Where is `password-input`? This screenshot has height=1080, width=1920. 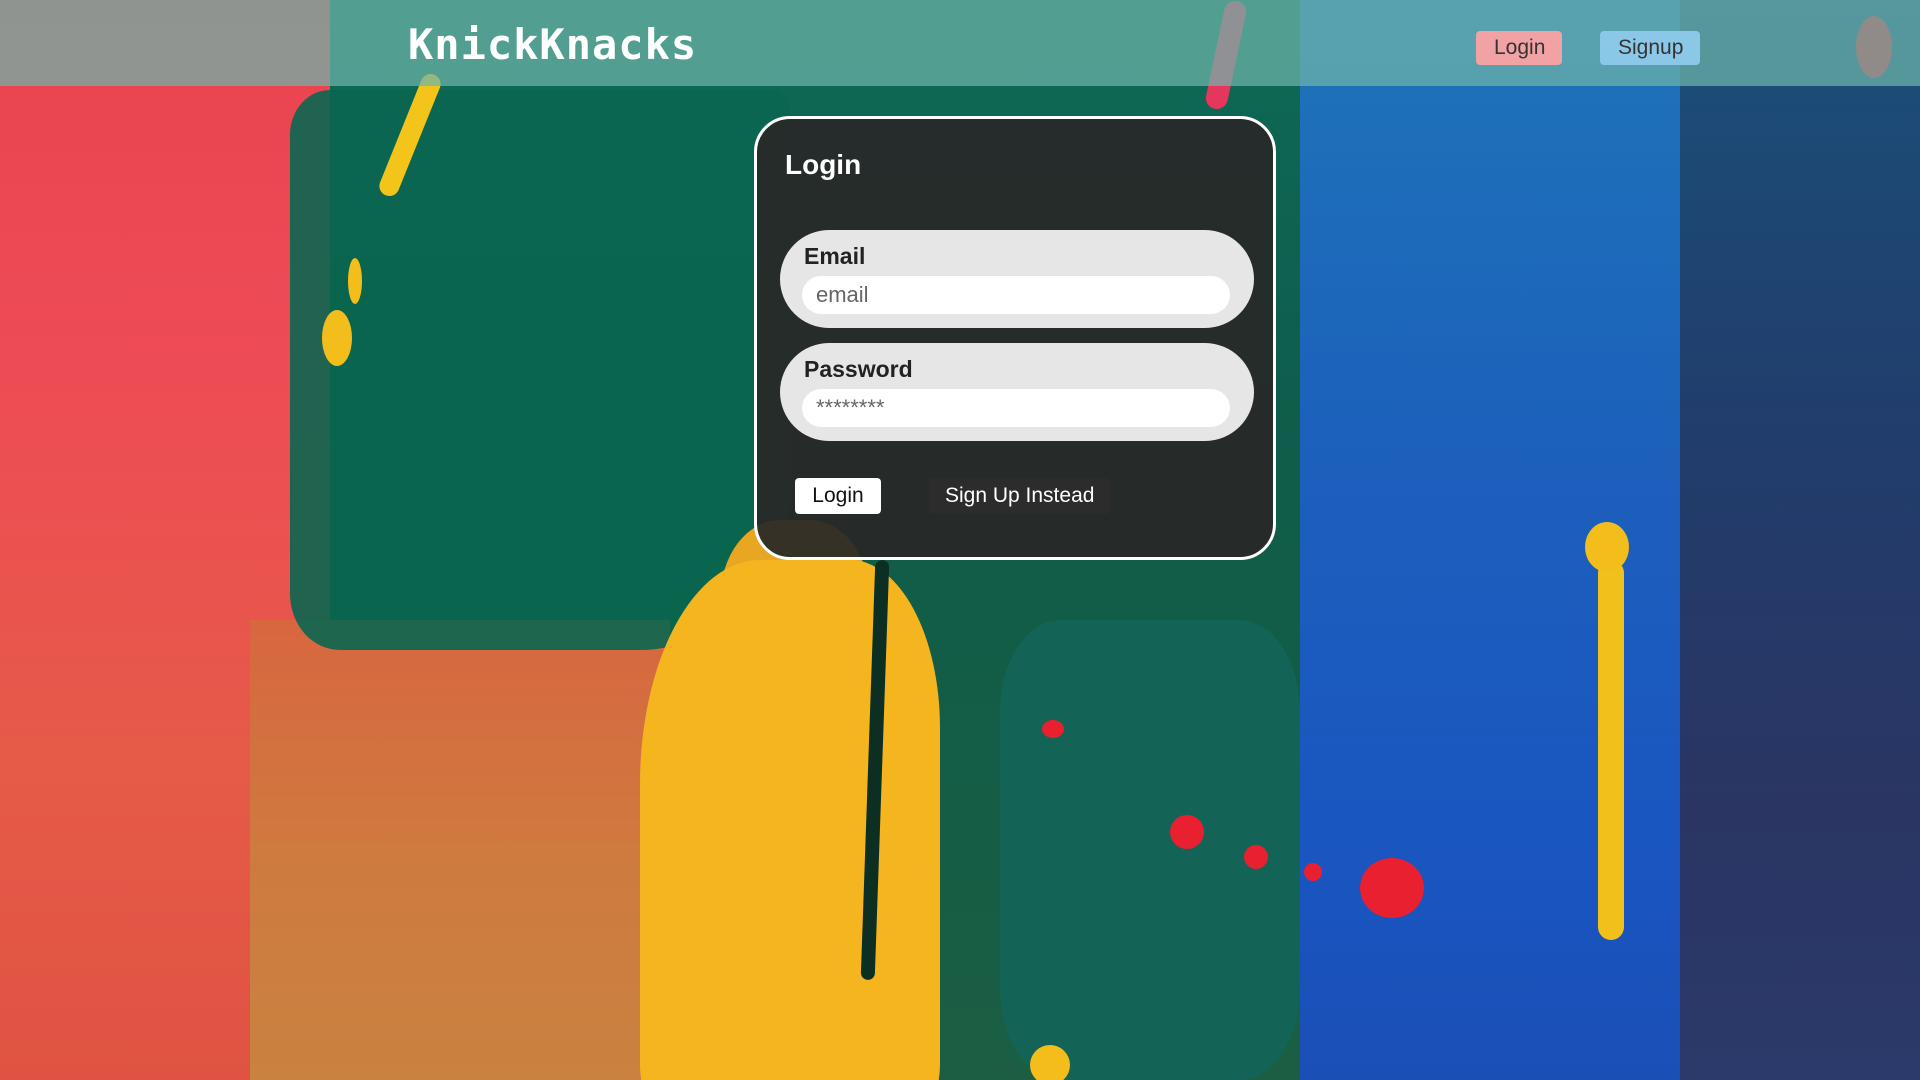
password-input is located at coordinates (1016, 408).